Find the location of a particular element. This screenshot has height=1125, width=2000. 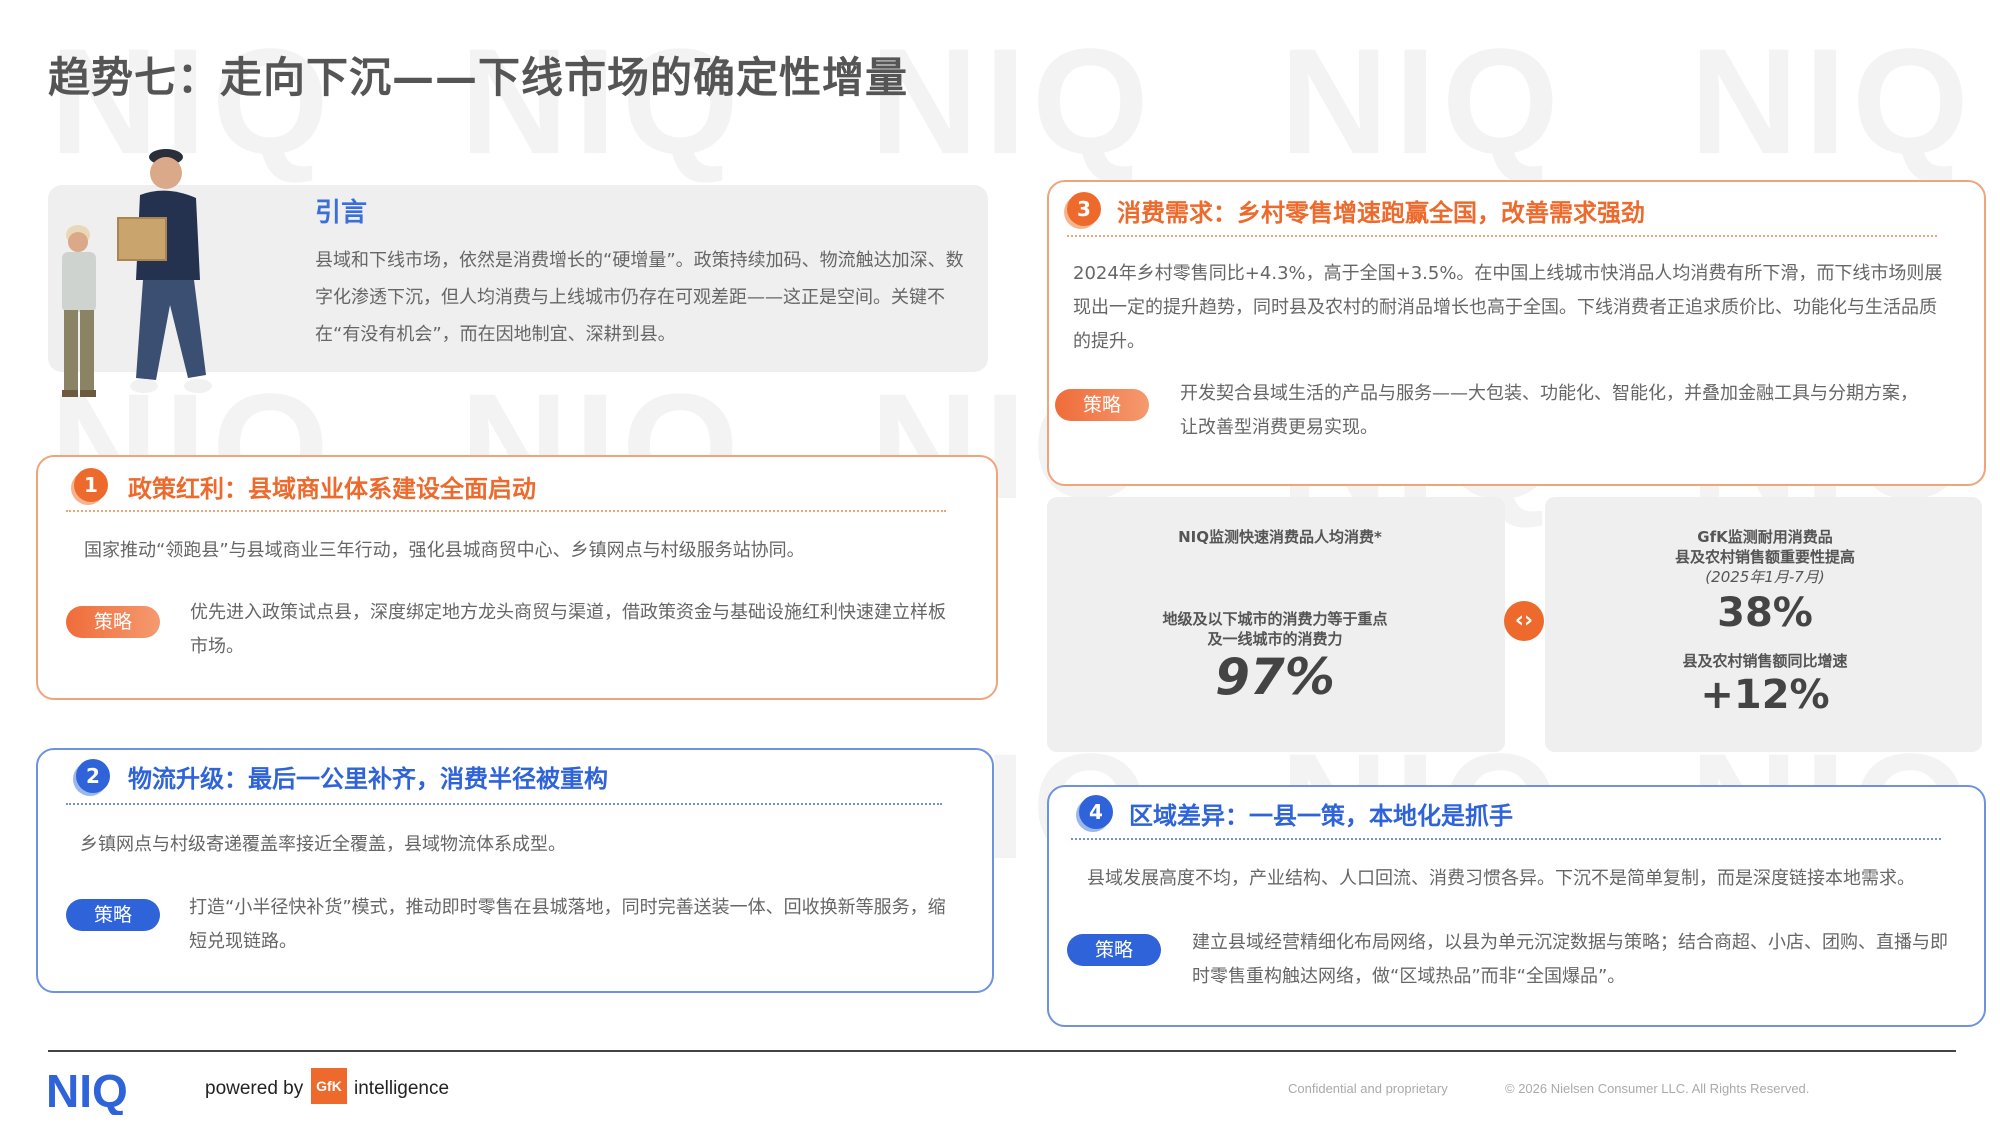

durables-header-line: GfK监测耐用消费品 is located at coordinates (1765, 537).